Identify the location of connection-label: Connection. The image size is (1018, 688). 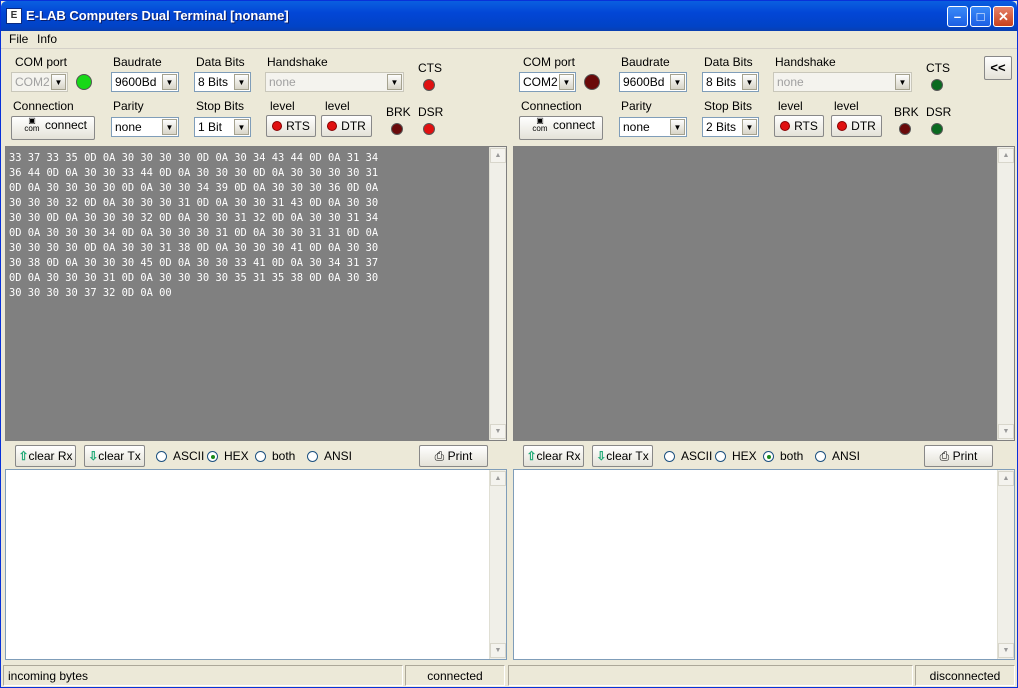
(43, 106).